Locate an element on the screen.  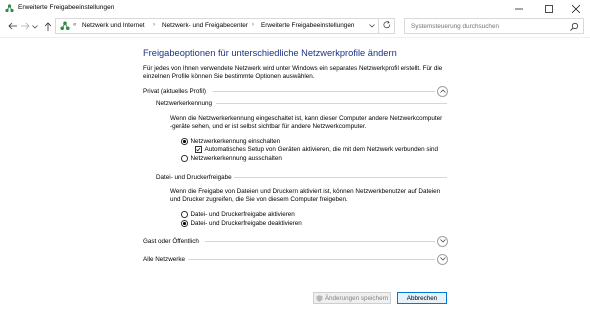
discovery-on-radio is located at coordinates (184, 141).